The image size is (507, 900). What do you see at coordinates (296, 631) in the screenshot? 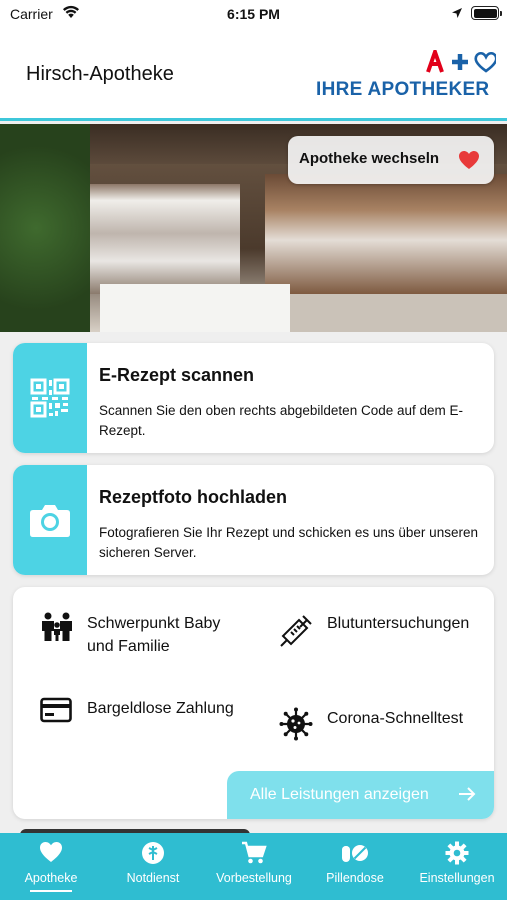
I see `syringe-icon` at bounding box center [296, 631].